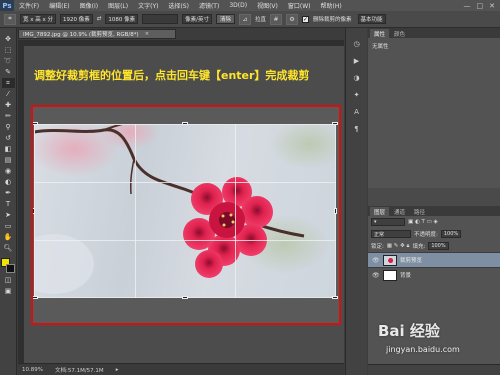  Describe the element at coordinates (331, 5) in the screenshot. I see `menu-help: 帮助(H)` at that location.